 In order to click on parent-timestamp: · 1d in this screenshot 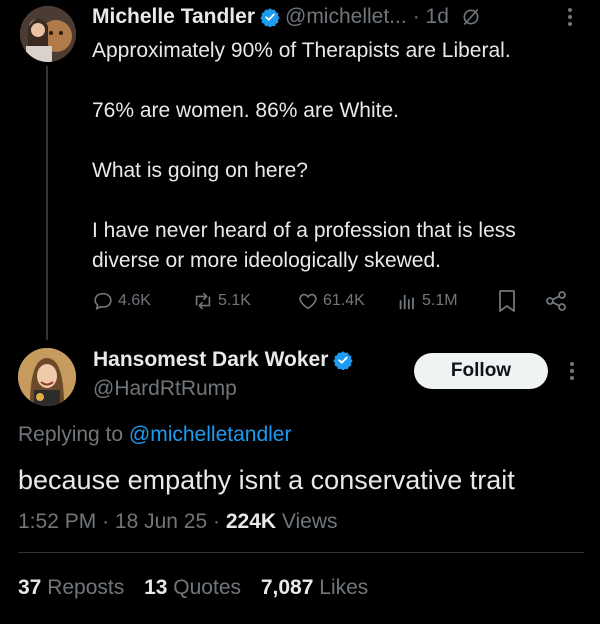, I will do `click(431, 17)`.